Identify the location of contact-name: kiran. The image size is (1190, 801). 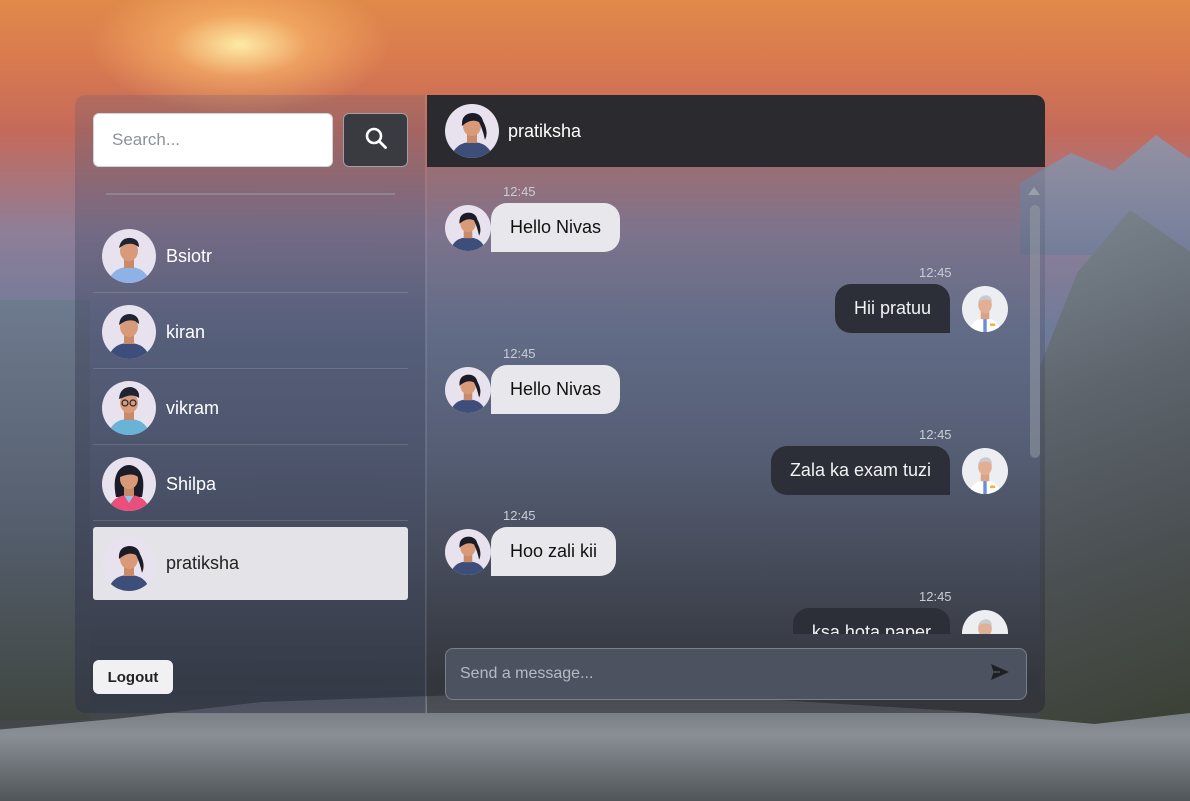
(186, 331).